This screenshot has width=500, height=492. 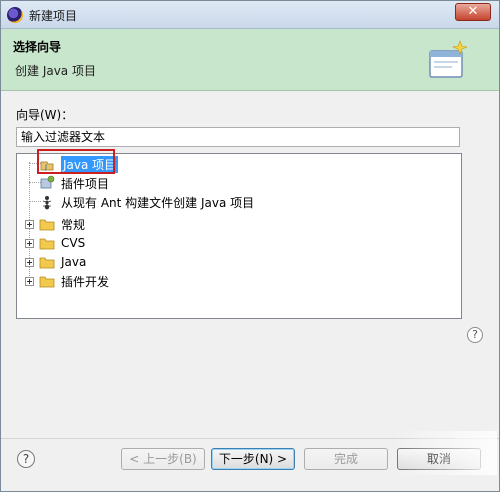 What do you see at coordinates (85, 183) in the screenshot?
I see `tree-item-label: 插件项目` at bounding box center [85, 183].